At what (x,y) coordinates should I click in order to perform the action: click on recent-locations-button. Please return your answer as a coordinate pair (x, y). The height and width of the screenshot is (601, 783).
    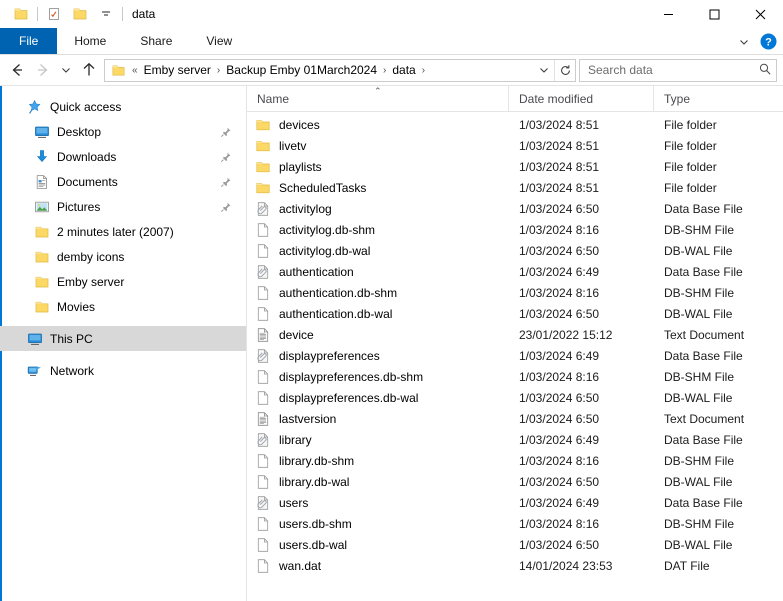
    Looking at the image, I should click on (66, 70).